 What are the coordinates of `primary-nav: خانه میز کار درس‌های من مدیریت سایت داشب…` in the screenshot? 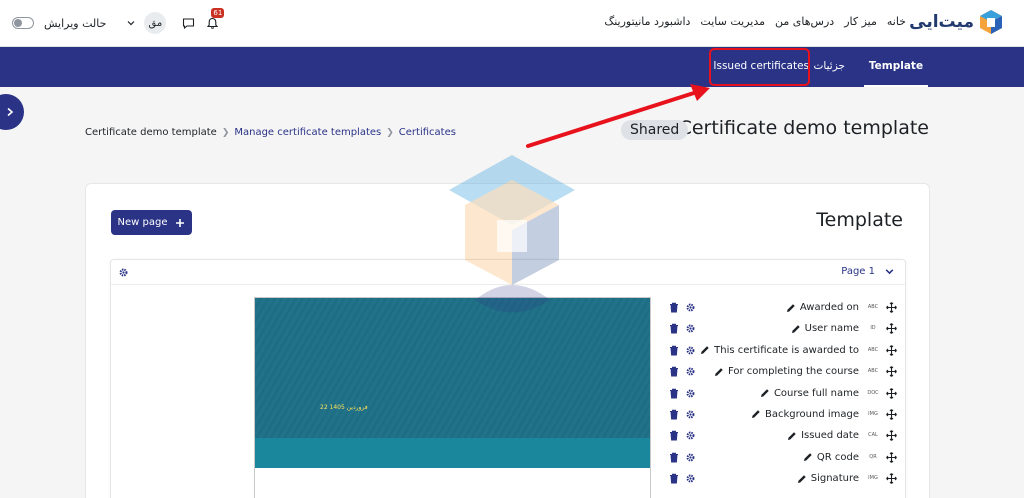 It's located at (755, 21).